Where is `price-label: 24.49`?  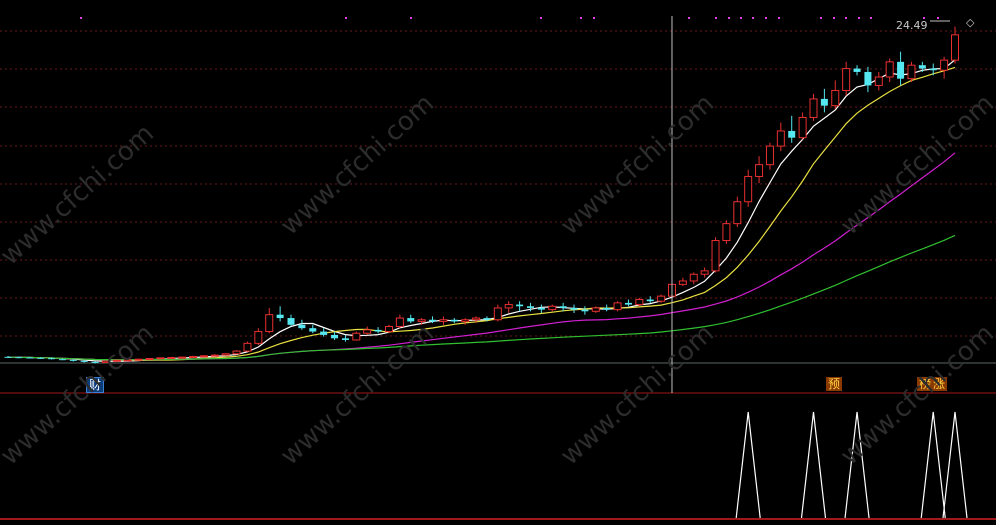 price-label: 24.49 is located at coordinates (912, 25).